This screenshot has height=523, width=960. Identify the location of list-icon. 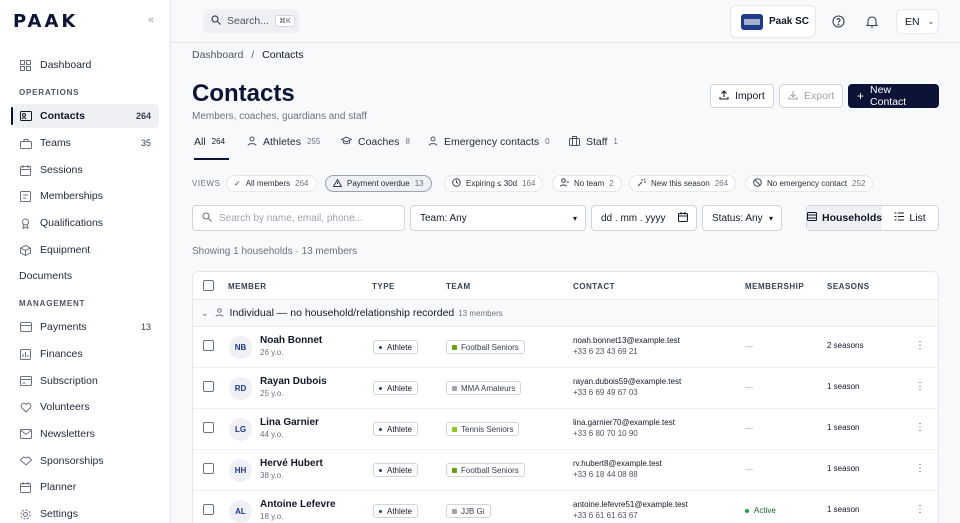
(899, 218).